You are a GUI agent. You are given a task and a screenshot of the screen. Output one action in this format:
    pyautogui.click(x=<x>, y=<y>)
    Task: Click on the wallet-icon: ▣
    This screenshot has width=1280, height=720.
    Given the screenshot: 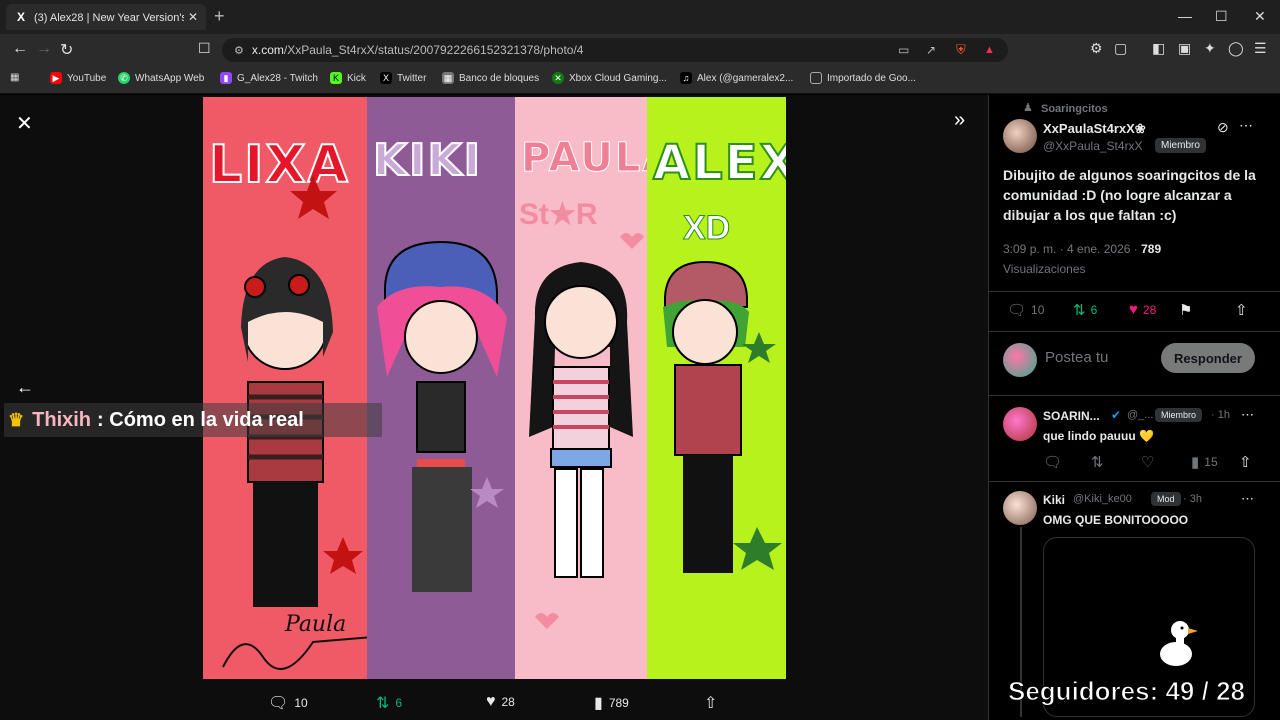 What is the action you would take?
    pyautogui.click(x=1184, y=48)
    